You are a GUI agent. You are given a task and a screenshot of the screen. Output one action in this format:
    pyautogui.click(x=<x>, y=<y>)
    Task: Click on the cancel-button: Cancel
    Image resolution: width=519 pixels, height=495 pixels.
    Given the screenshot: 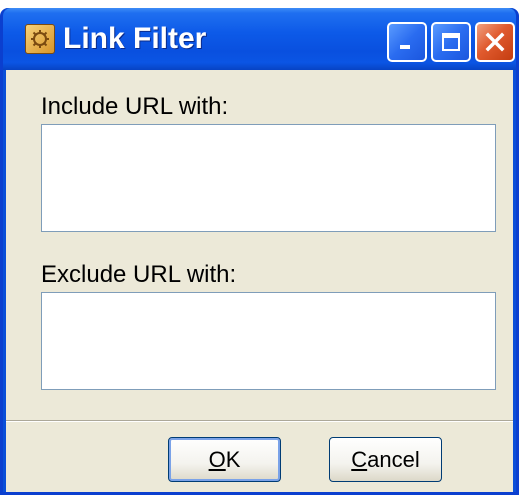 What is the action you would take?
    pyautogui.click(x=385, y=459)
    